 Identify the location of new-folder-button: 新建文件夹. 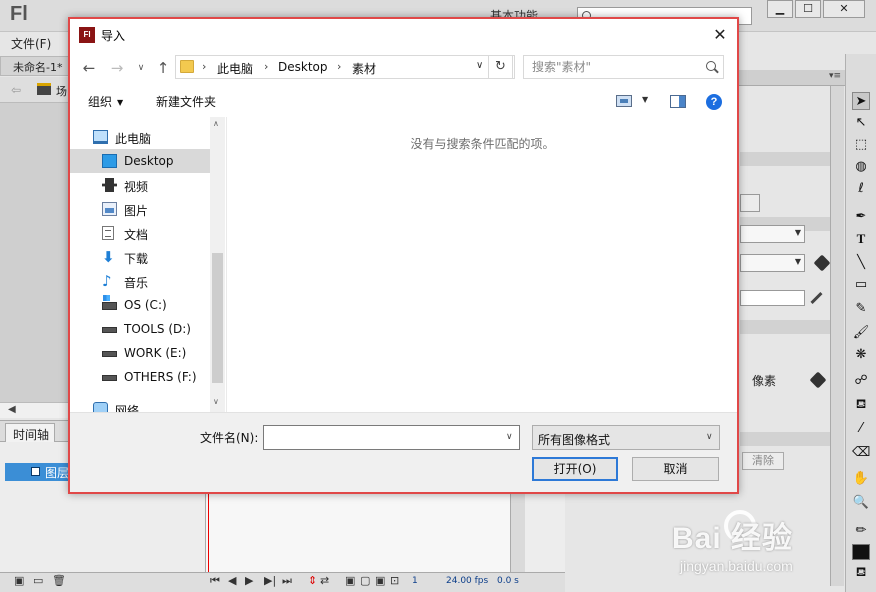
(186, 101).